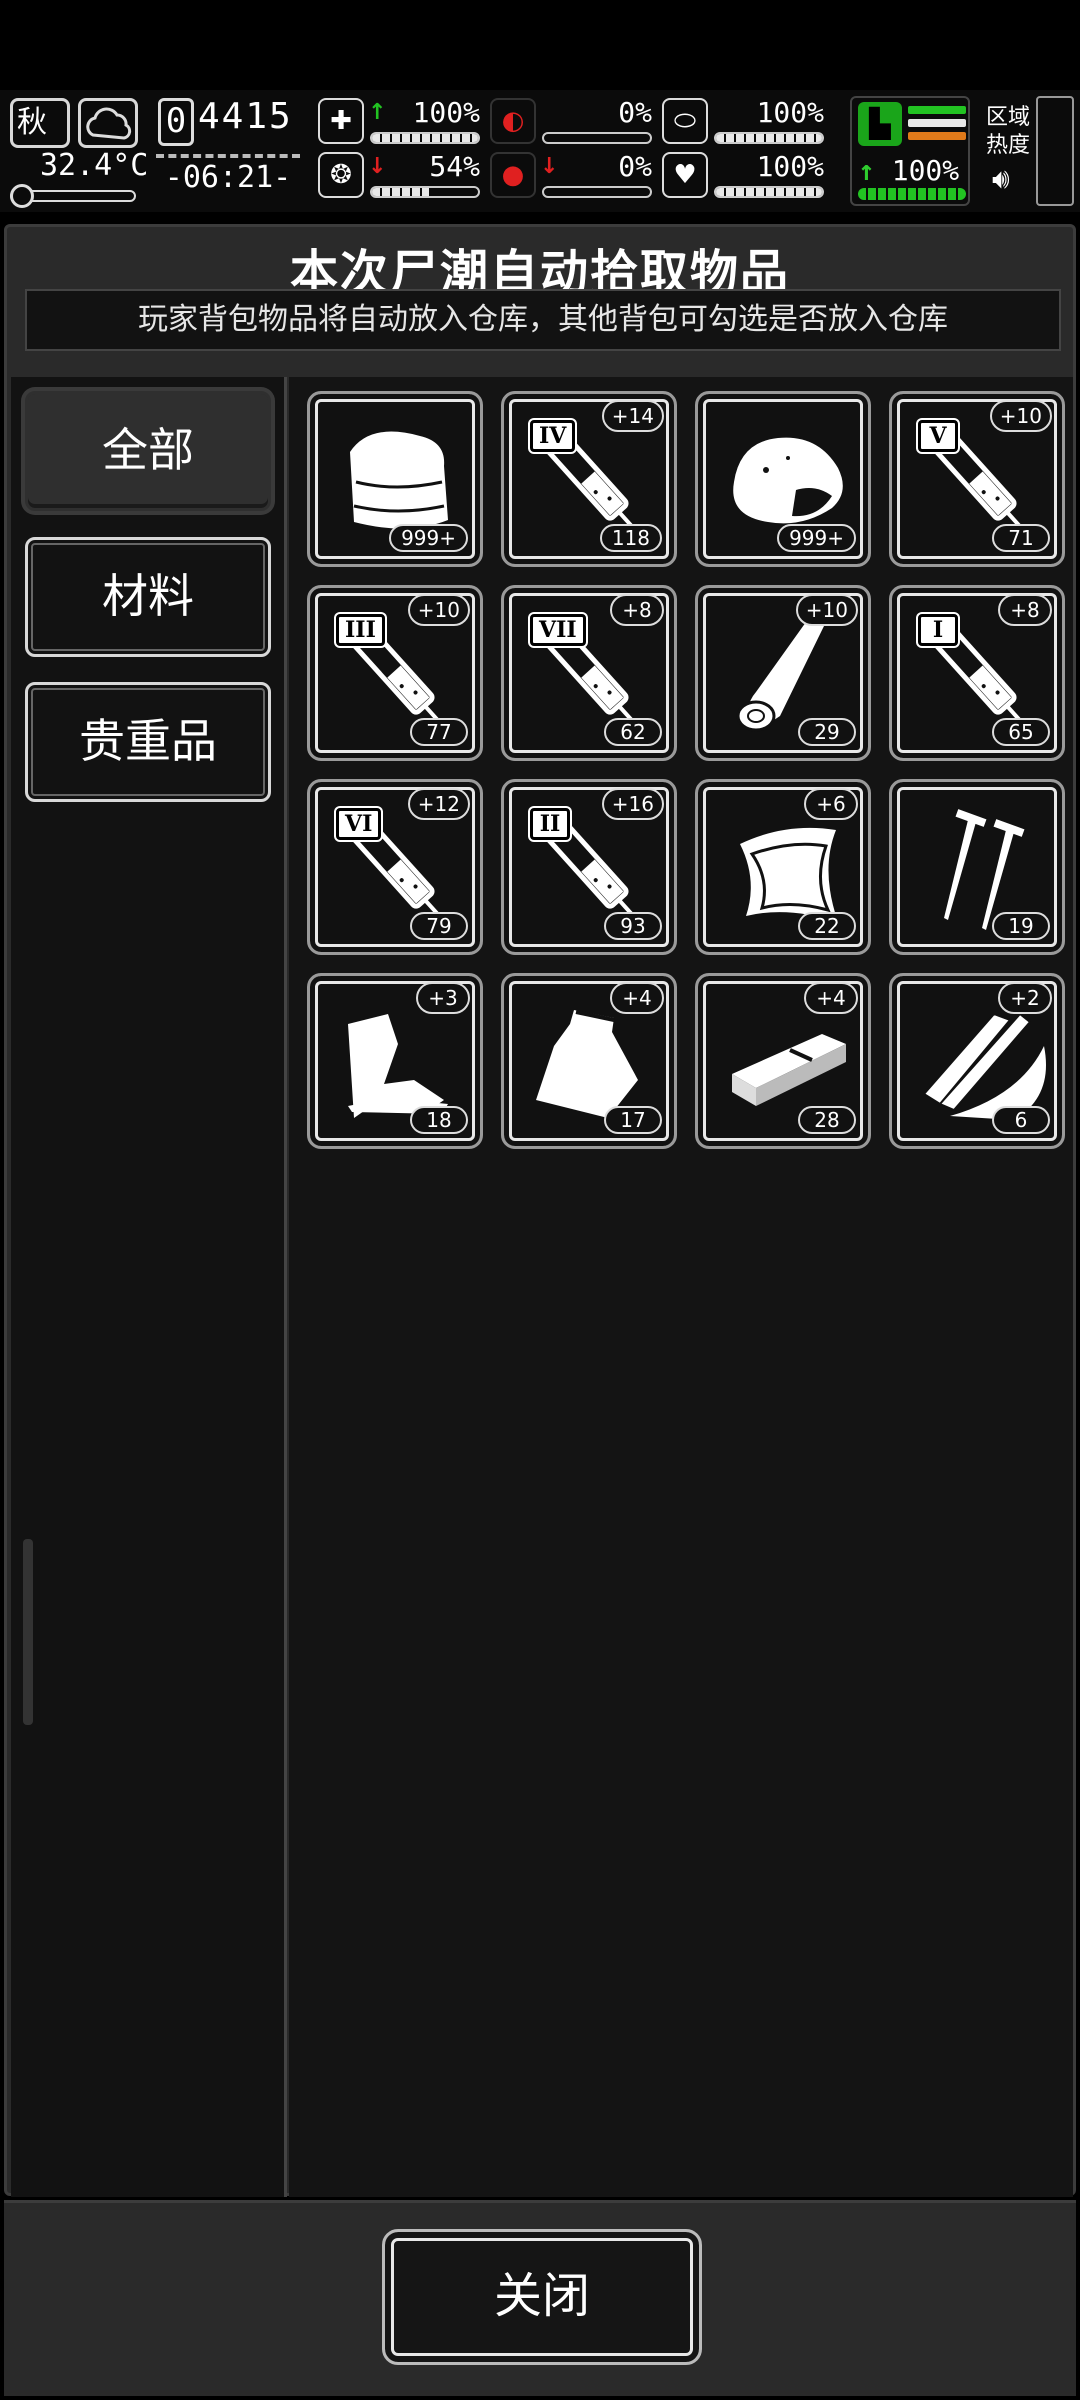 This screenshot has height=2400, width=1080. Describe the element at coordinates (395, 867) in the screenshot. I see `item-slot: VI +12 79` at that location.